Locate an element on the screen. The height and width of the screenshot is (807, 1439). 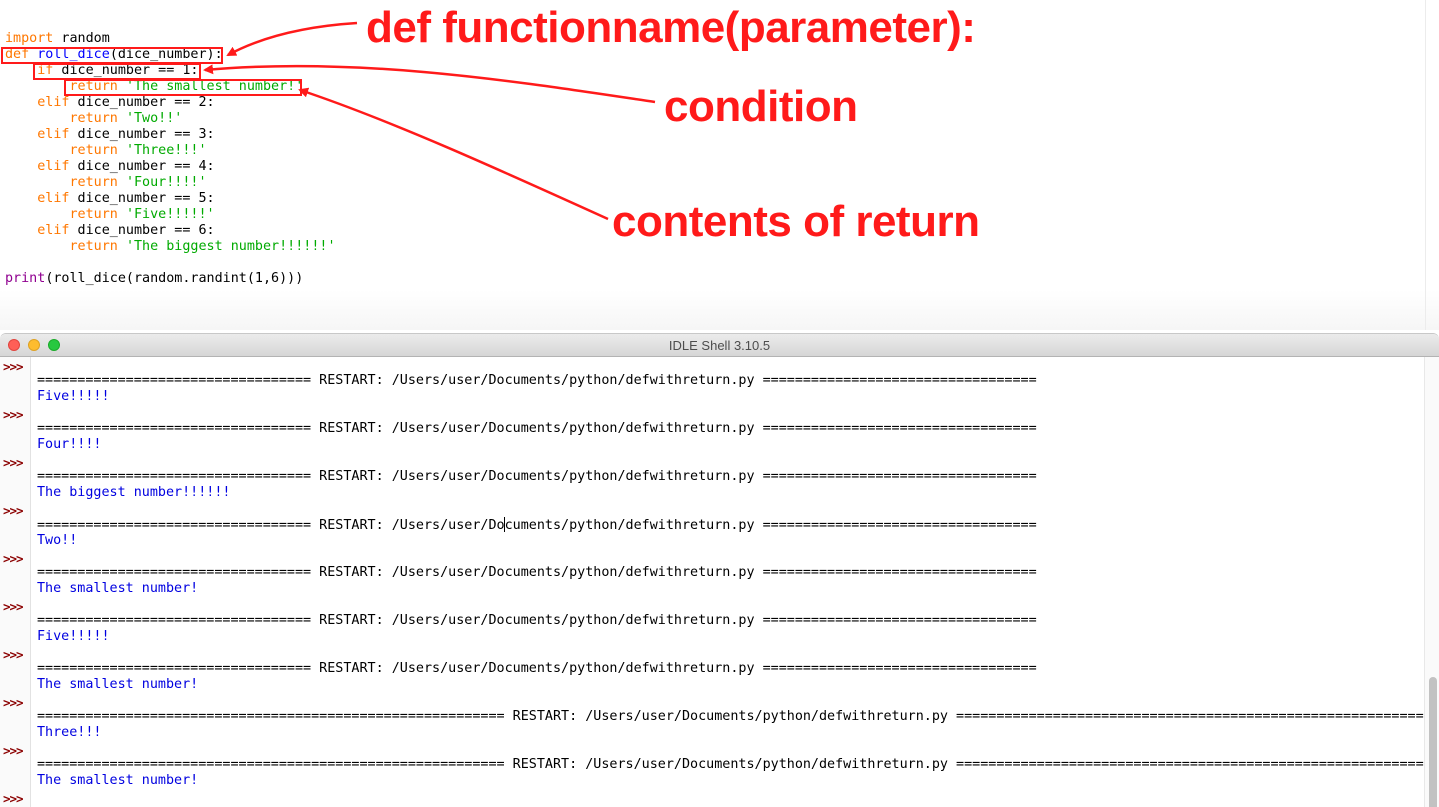
code-line is located at coordinates (170, 263).